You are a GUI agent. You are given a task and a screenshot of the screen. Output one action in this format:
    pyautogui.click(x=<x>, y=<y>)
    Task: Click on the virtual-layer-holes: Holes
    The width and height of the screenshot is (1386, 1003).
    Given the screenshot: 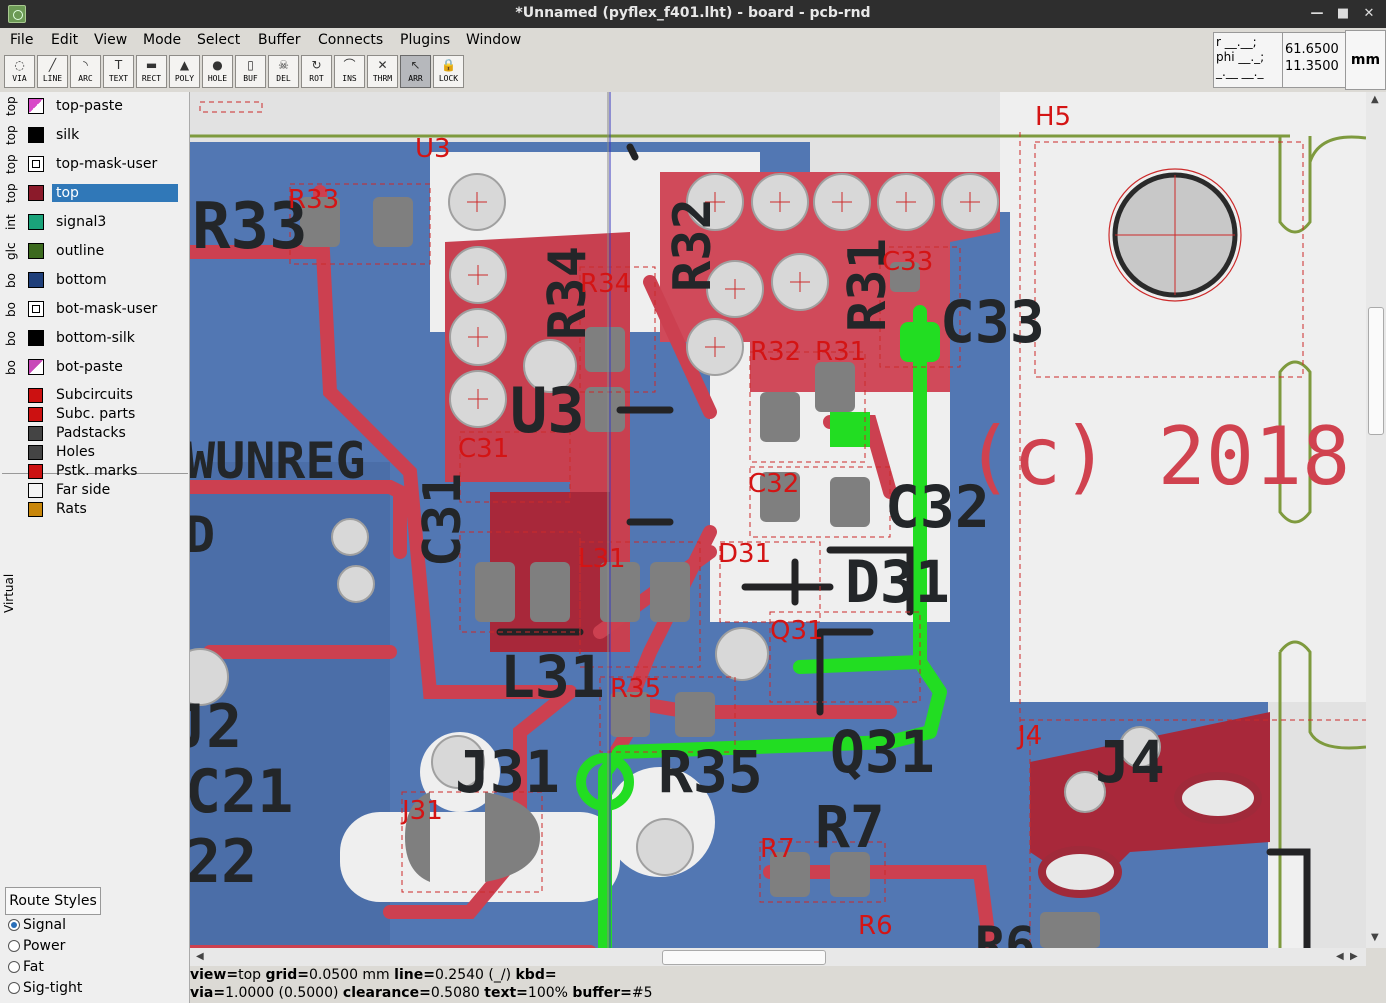 What is the action you would take?
    pyautogui.click(x=108, y=452)
    